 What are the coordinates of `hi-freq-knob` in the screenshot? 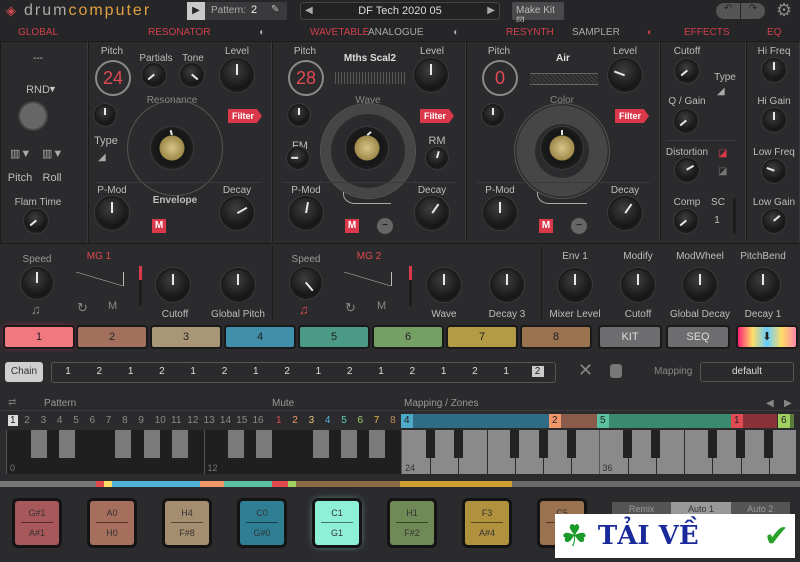 It's located at (774, 70).